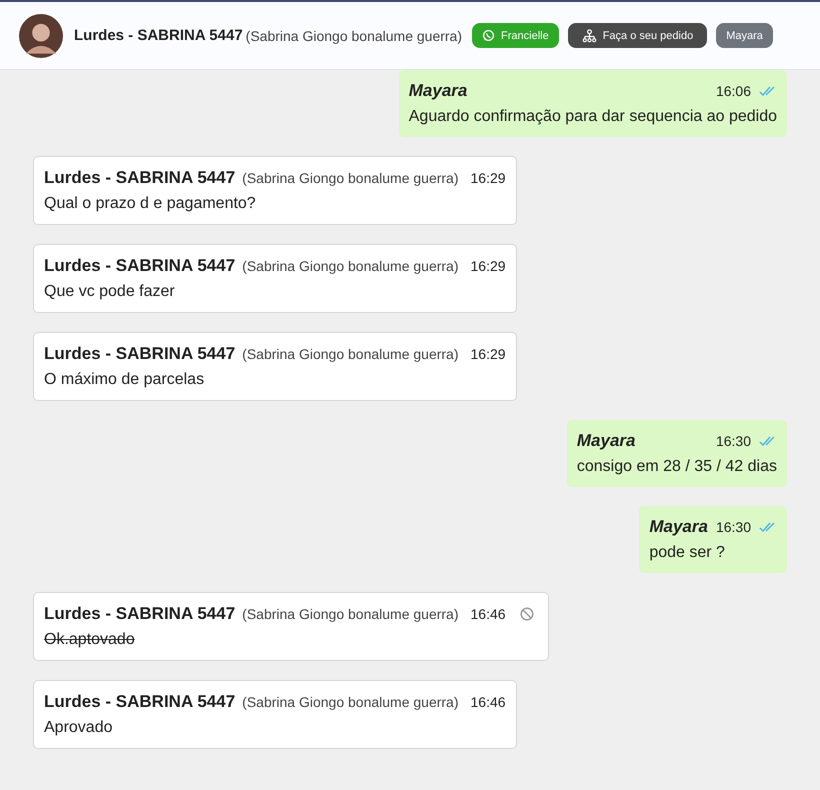 This screenshot has height=790, width=820. Describe the element at coordinates (489, 35) in the screenshot. I see `whatsapp-icon` at that location.